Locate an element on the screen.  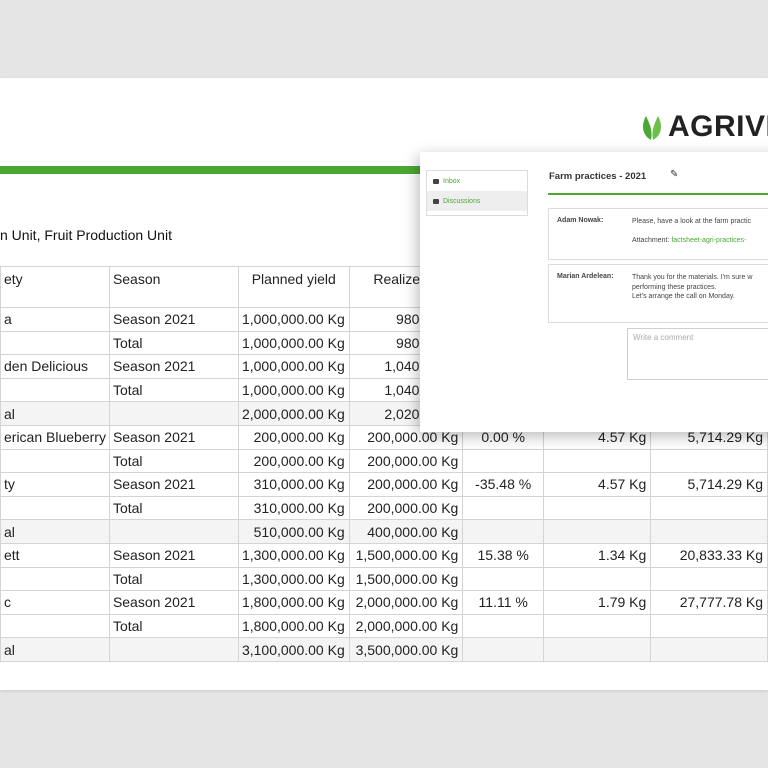
discussion-title: Farm practices - 2021 is located at coordinates (598, 176).